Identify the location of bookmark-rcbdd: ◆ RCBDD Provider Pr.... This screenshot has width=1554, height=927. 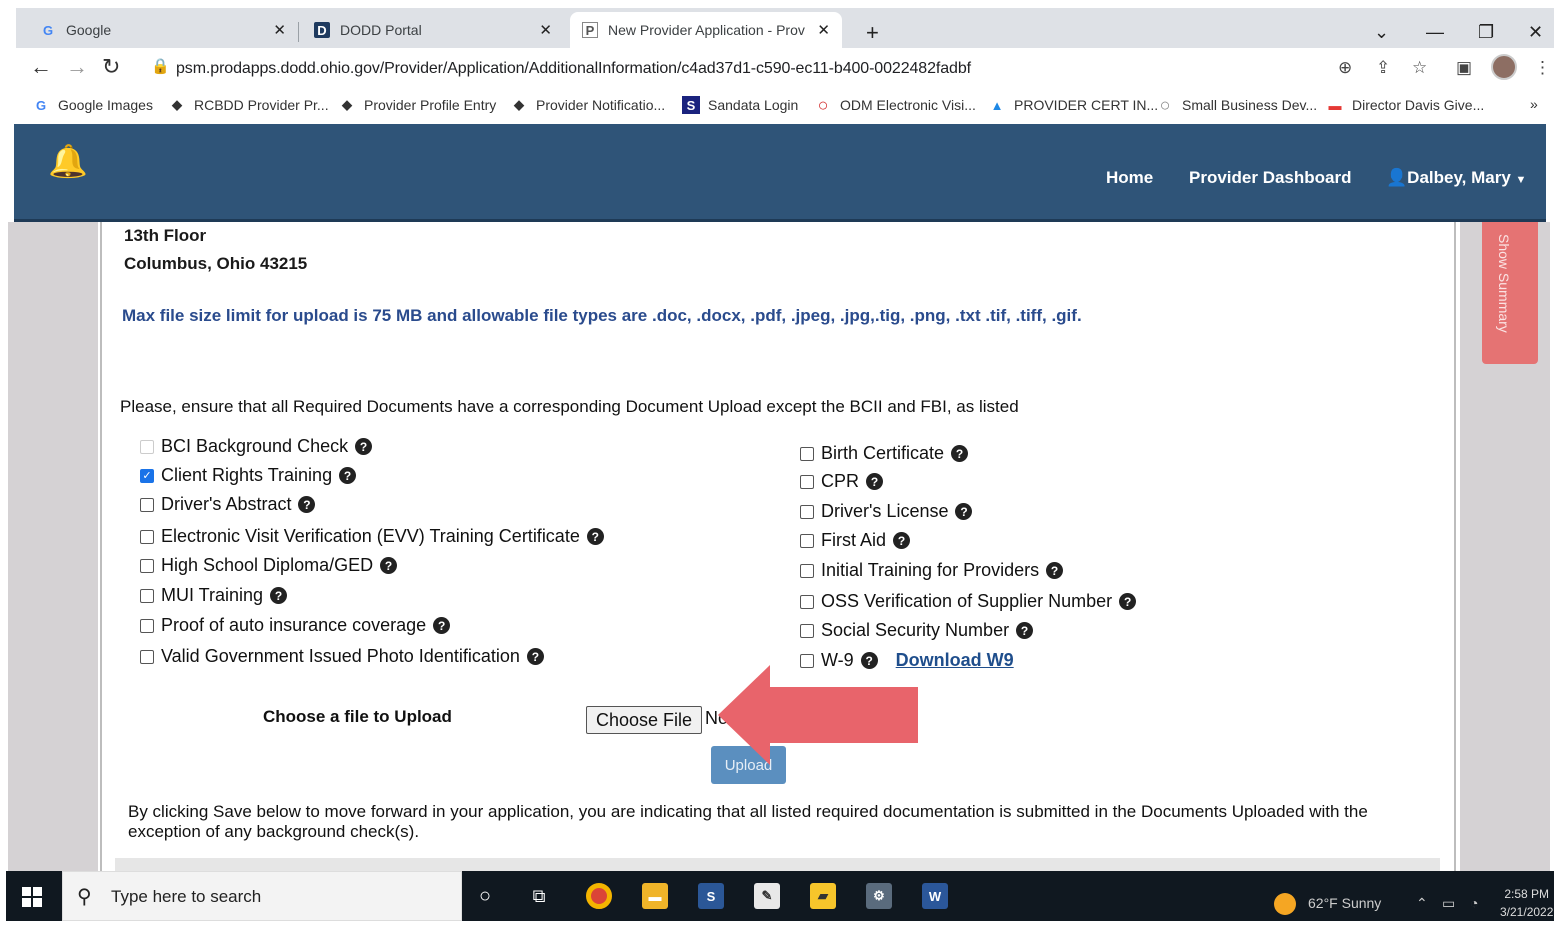
(248, 105).